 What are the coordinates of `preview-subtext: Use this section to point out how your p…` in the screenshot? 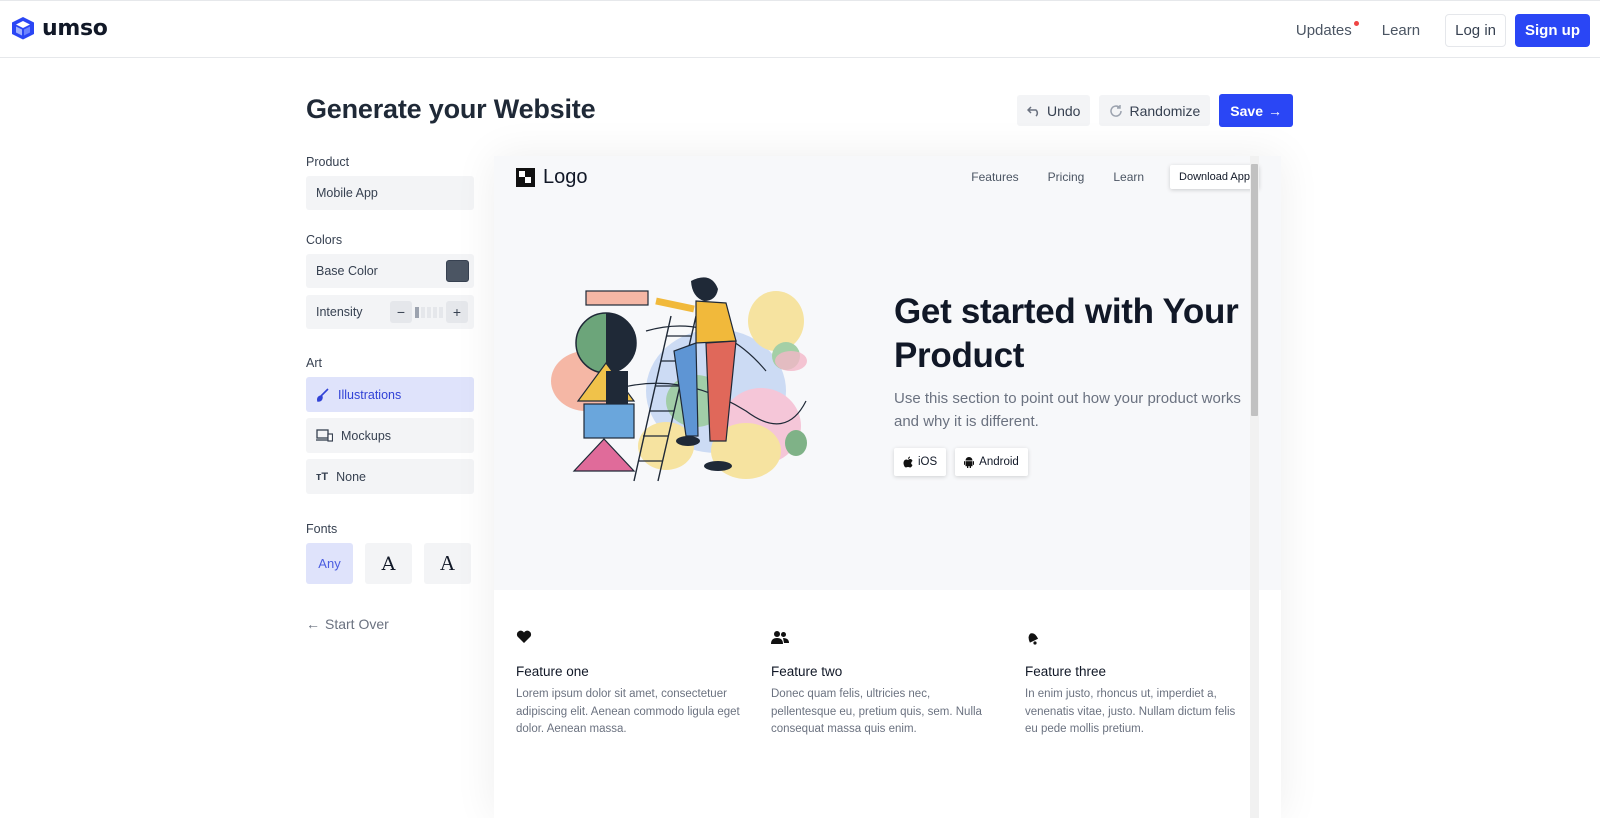 It's located at (1067, 410).